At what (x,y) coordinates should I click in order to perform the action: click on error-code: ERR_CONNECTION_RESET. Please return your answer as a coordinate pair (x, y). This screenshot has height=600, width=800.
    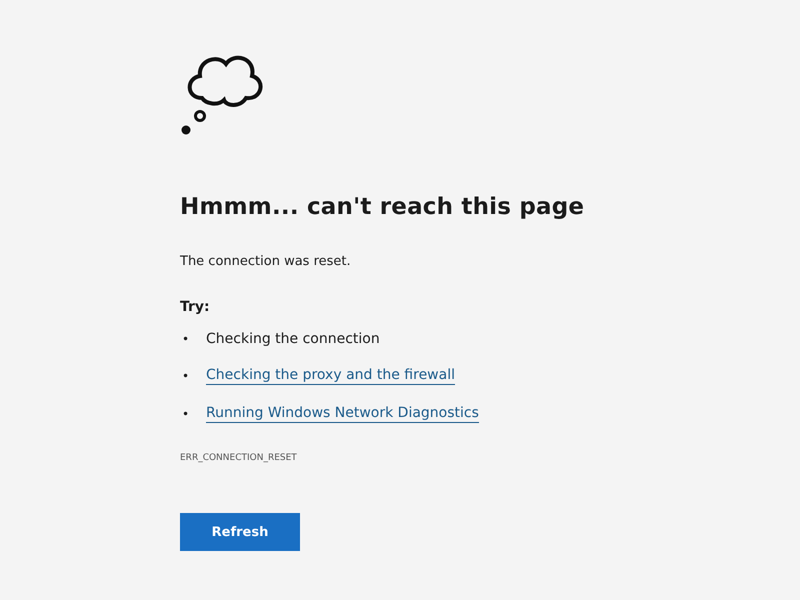
    Looking at the image, I should click on (238, 458).